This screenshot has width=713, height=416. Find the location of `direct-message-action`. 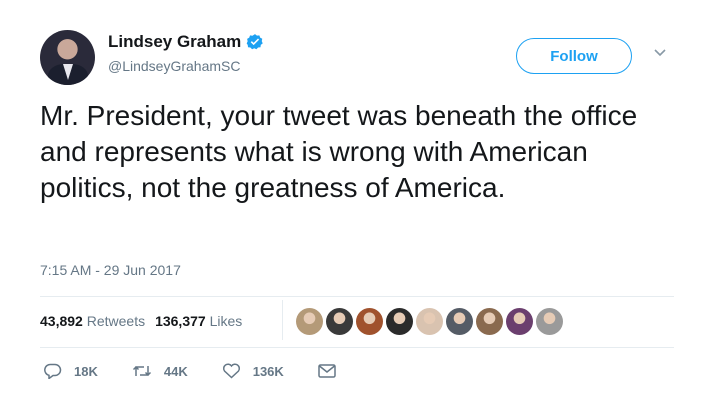

direct-message-action is located at coordinates (327, 371).